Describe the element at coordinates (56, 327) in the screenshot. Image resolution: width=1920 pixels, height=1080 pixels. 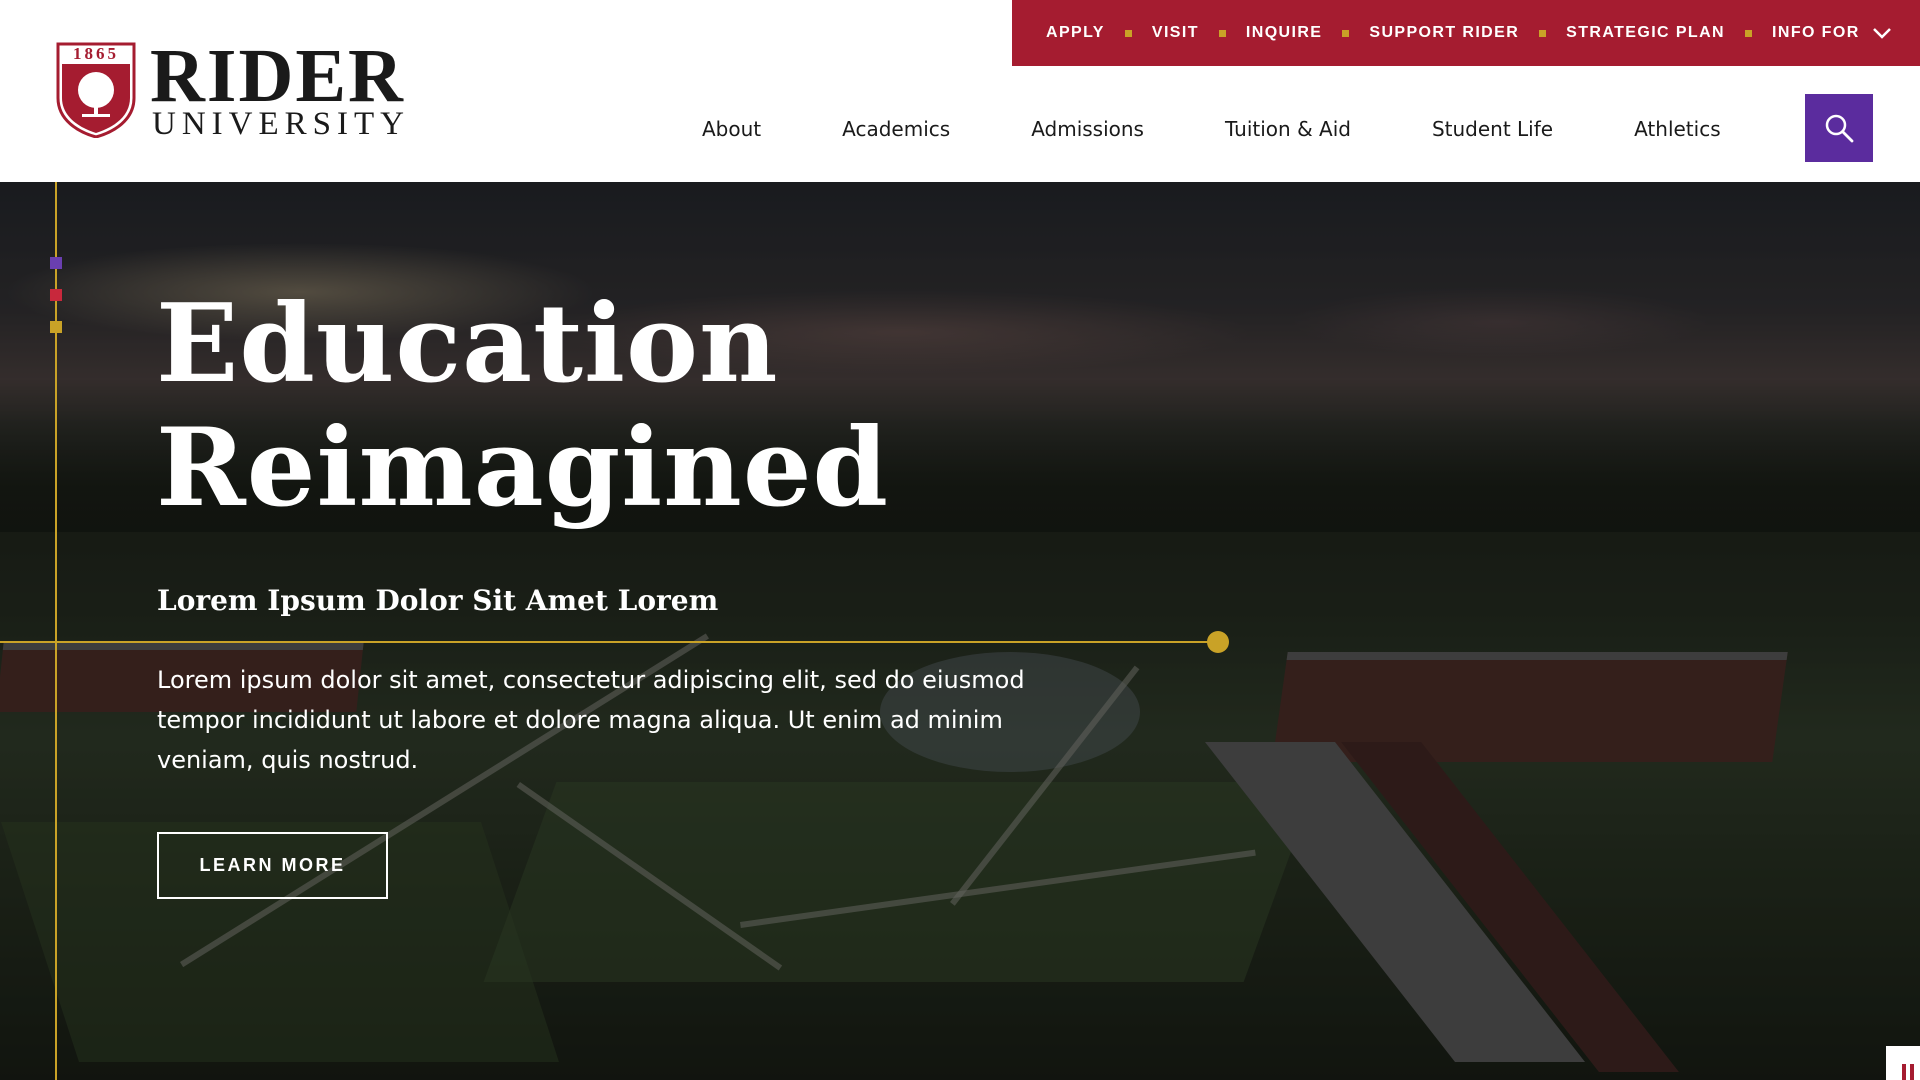
I see `decorative-square-gold` at that location.